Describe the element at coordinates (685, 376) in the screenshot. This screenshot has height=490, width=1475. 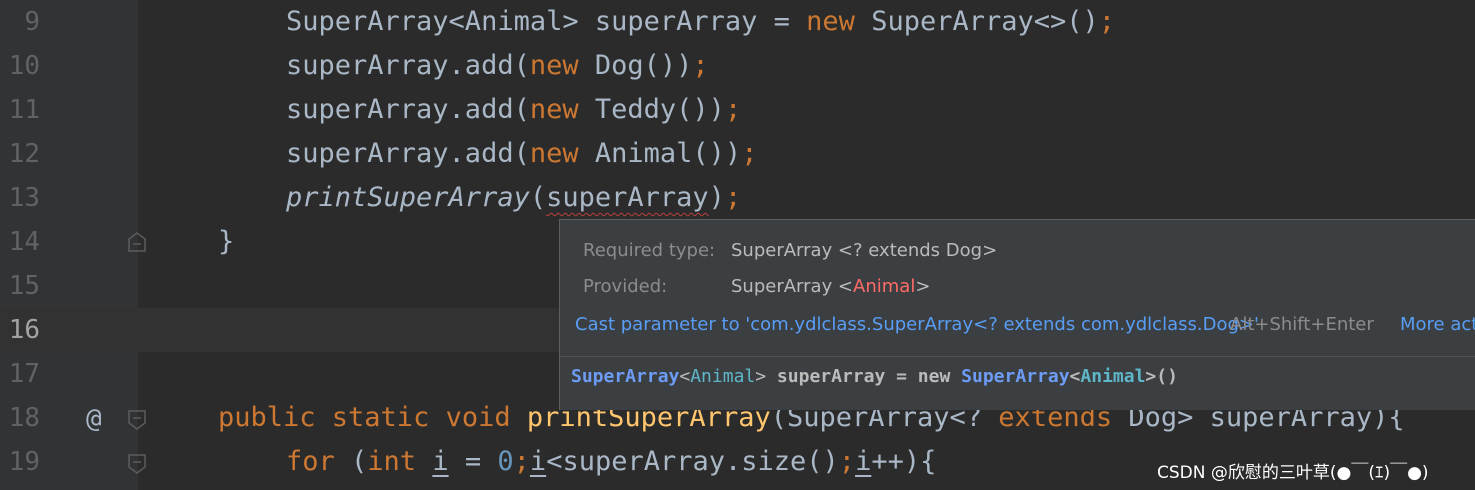
I see `decl-lt: <` at that location.